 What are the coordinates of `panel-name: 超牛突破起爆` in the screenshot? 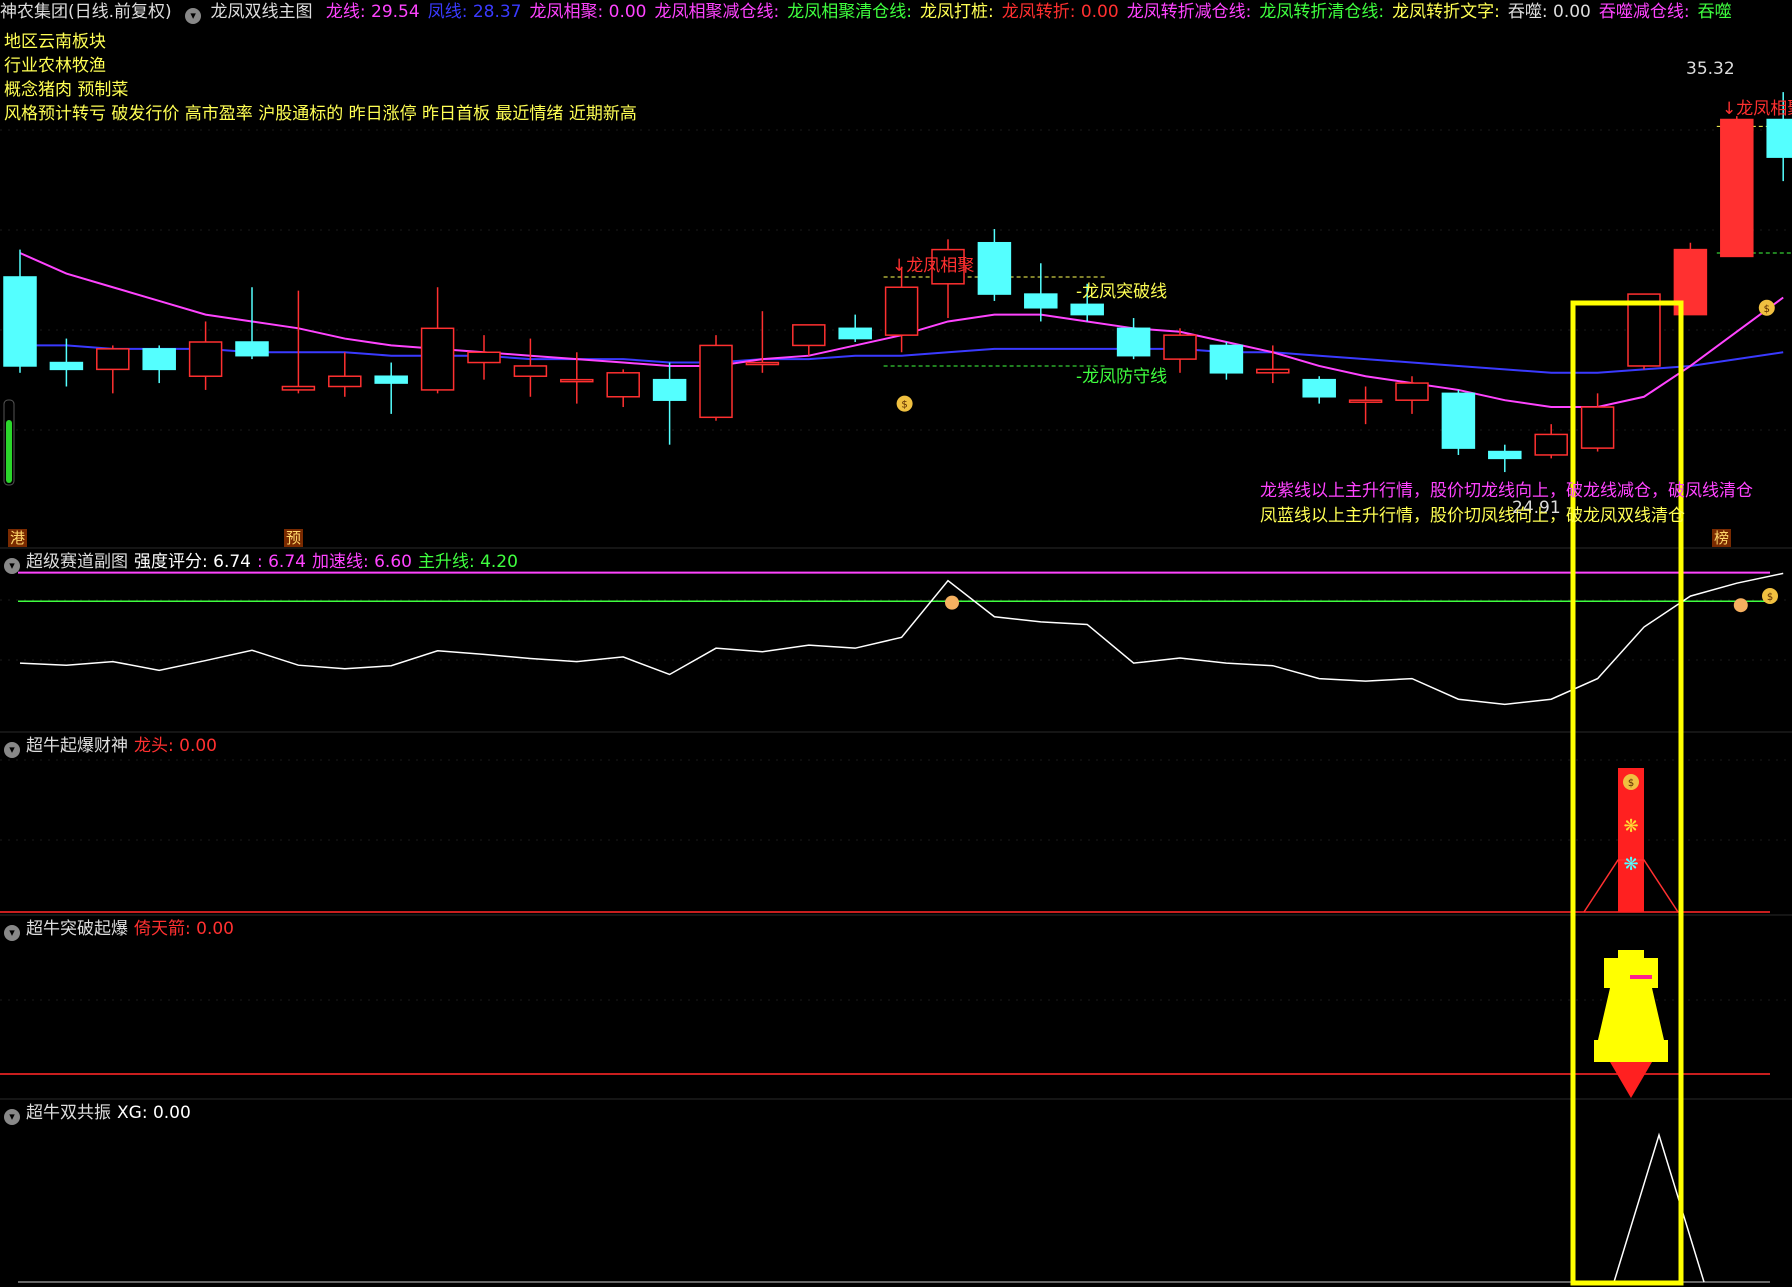 It's located at (77, 929).